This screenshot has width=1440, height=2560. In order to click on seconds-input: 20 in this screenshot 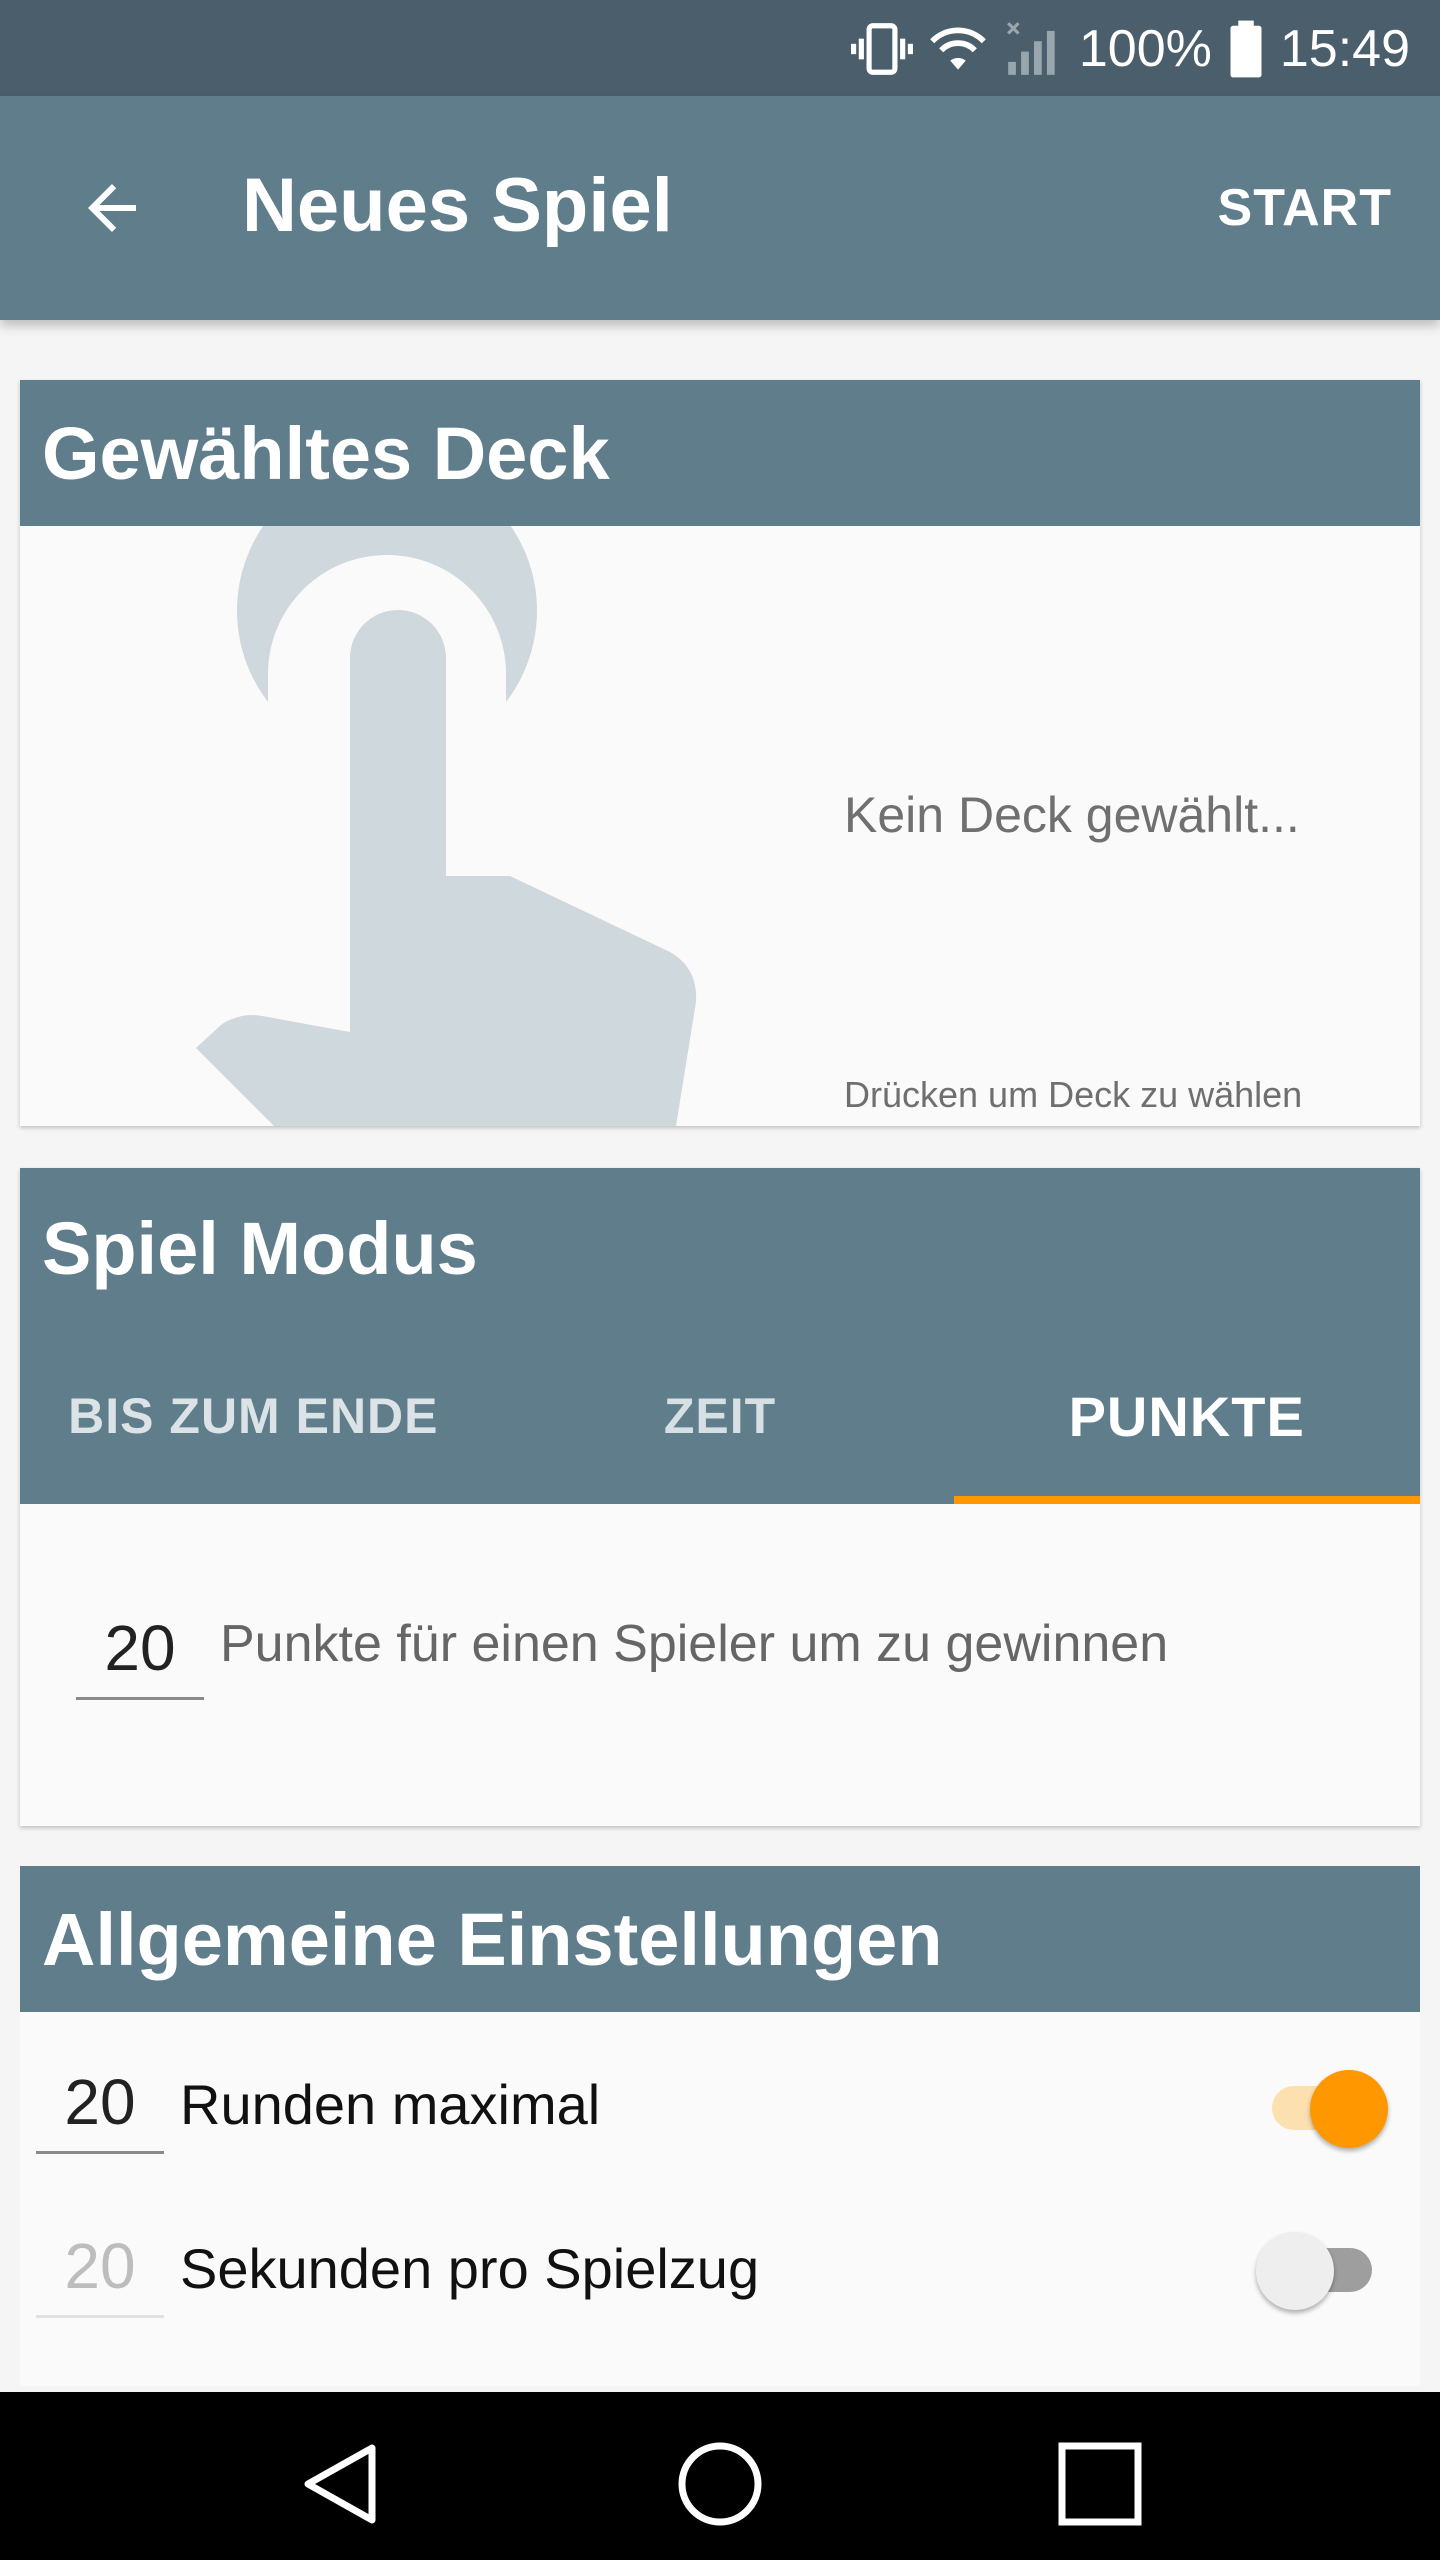, I will do `click(100, 2268)`.